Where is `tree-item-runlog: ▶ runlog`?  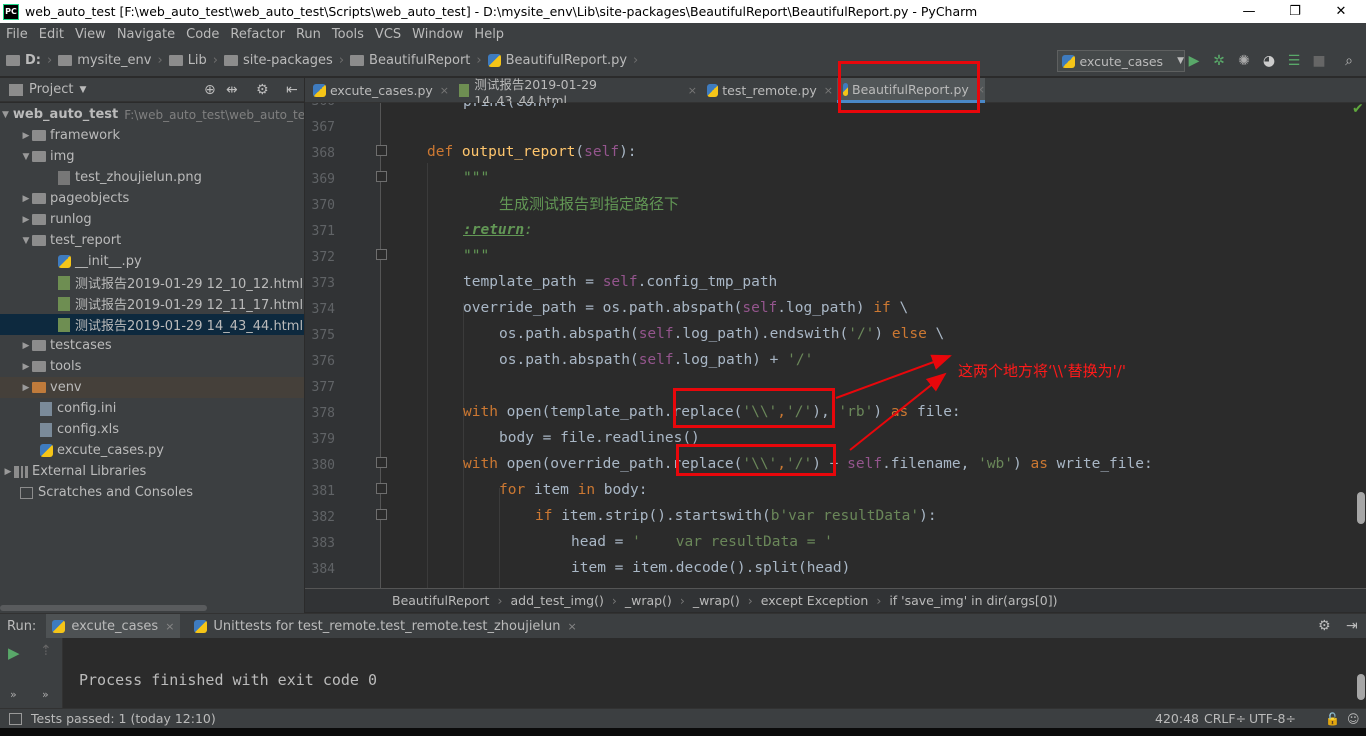
tree-item-runlog: ▶ runlog is located at coordinates (152, 219).